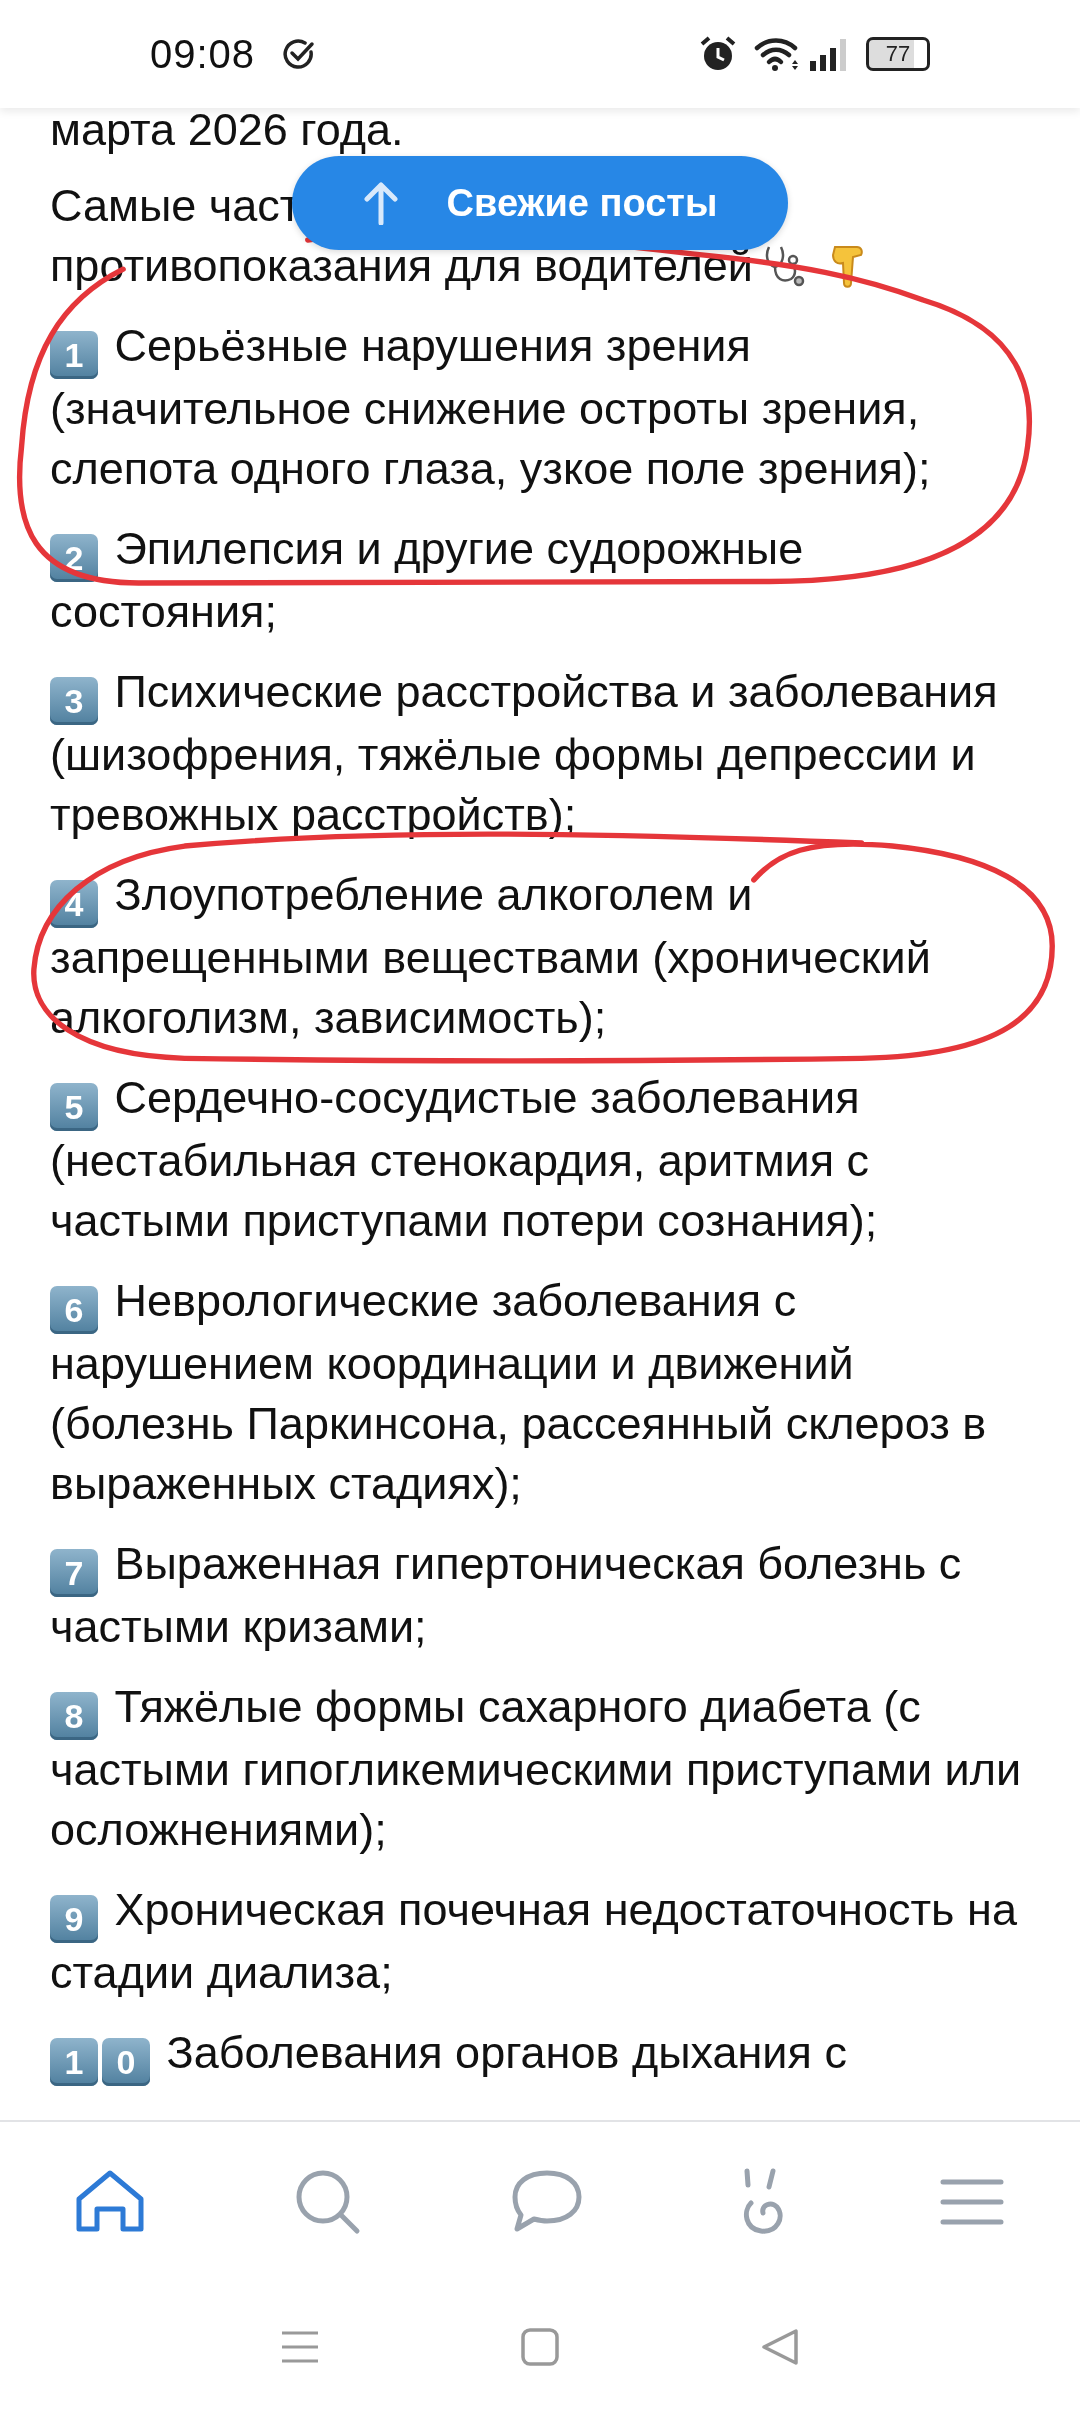 This screenshot has height=2412, width=1080. What do you see at coordinates (380, 203) in the screenshot?
I see `arrow-up-icon` at bounding box center [380, 203].